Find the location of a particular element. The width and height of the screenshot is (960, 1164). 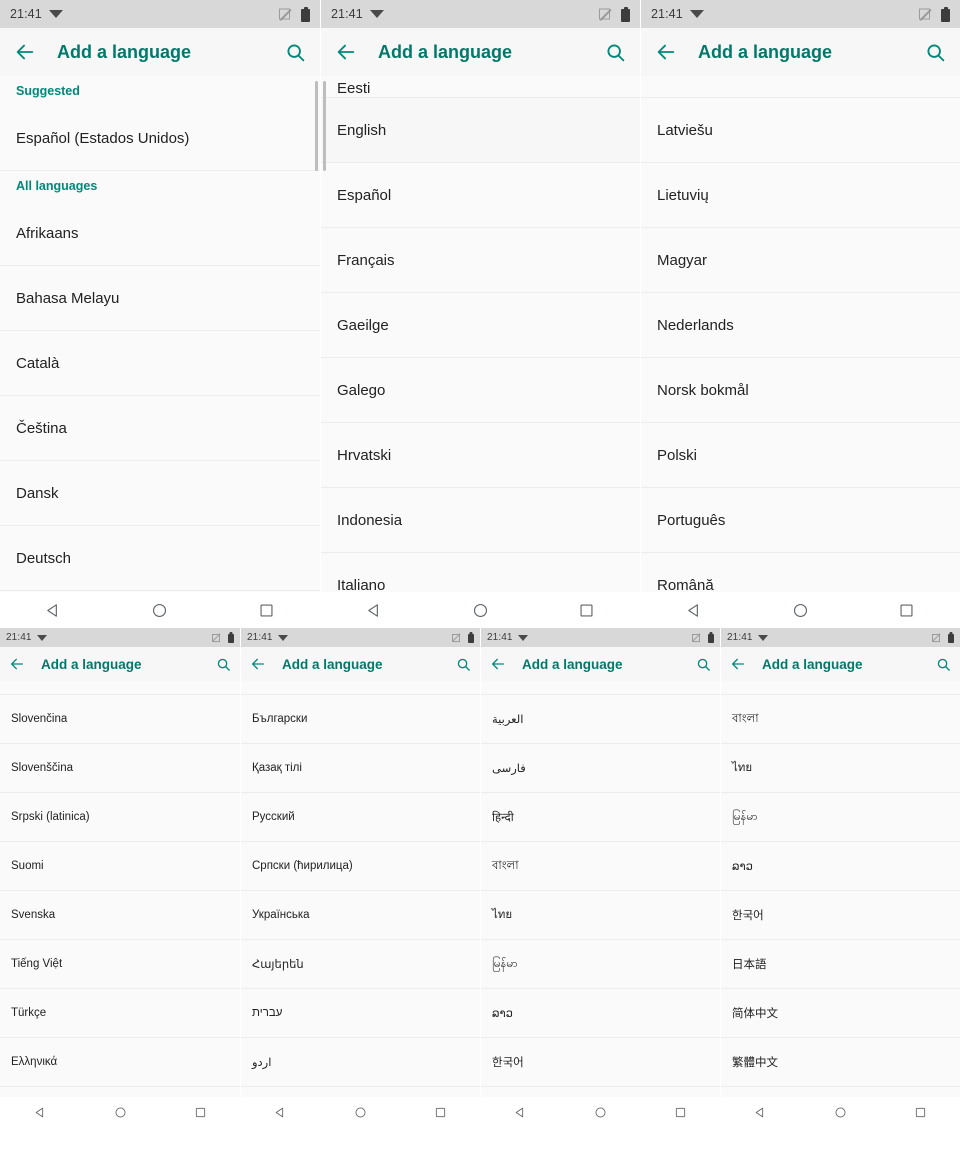

language-row: Ελληνικά is located at coordinates (120, 1062).